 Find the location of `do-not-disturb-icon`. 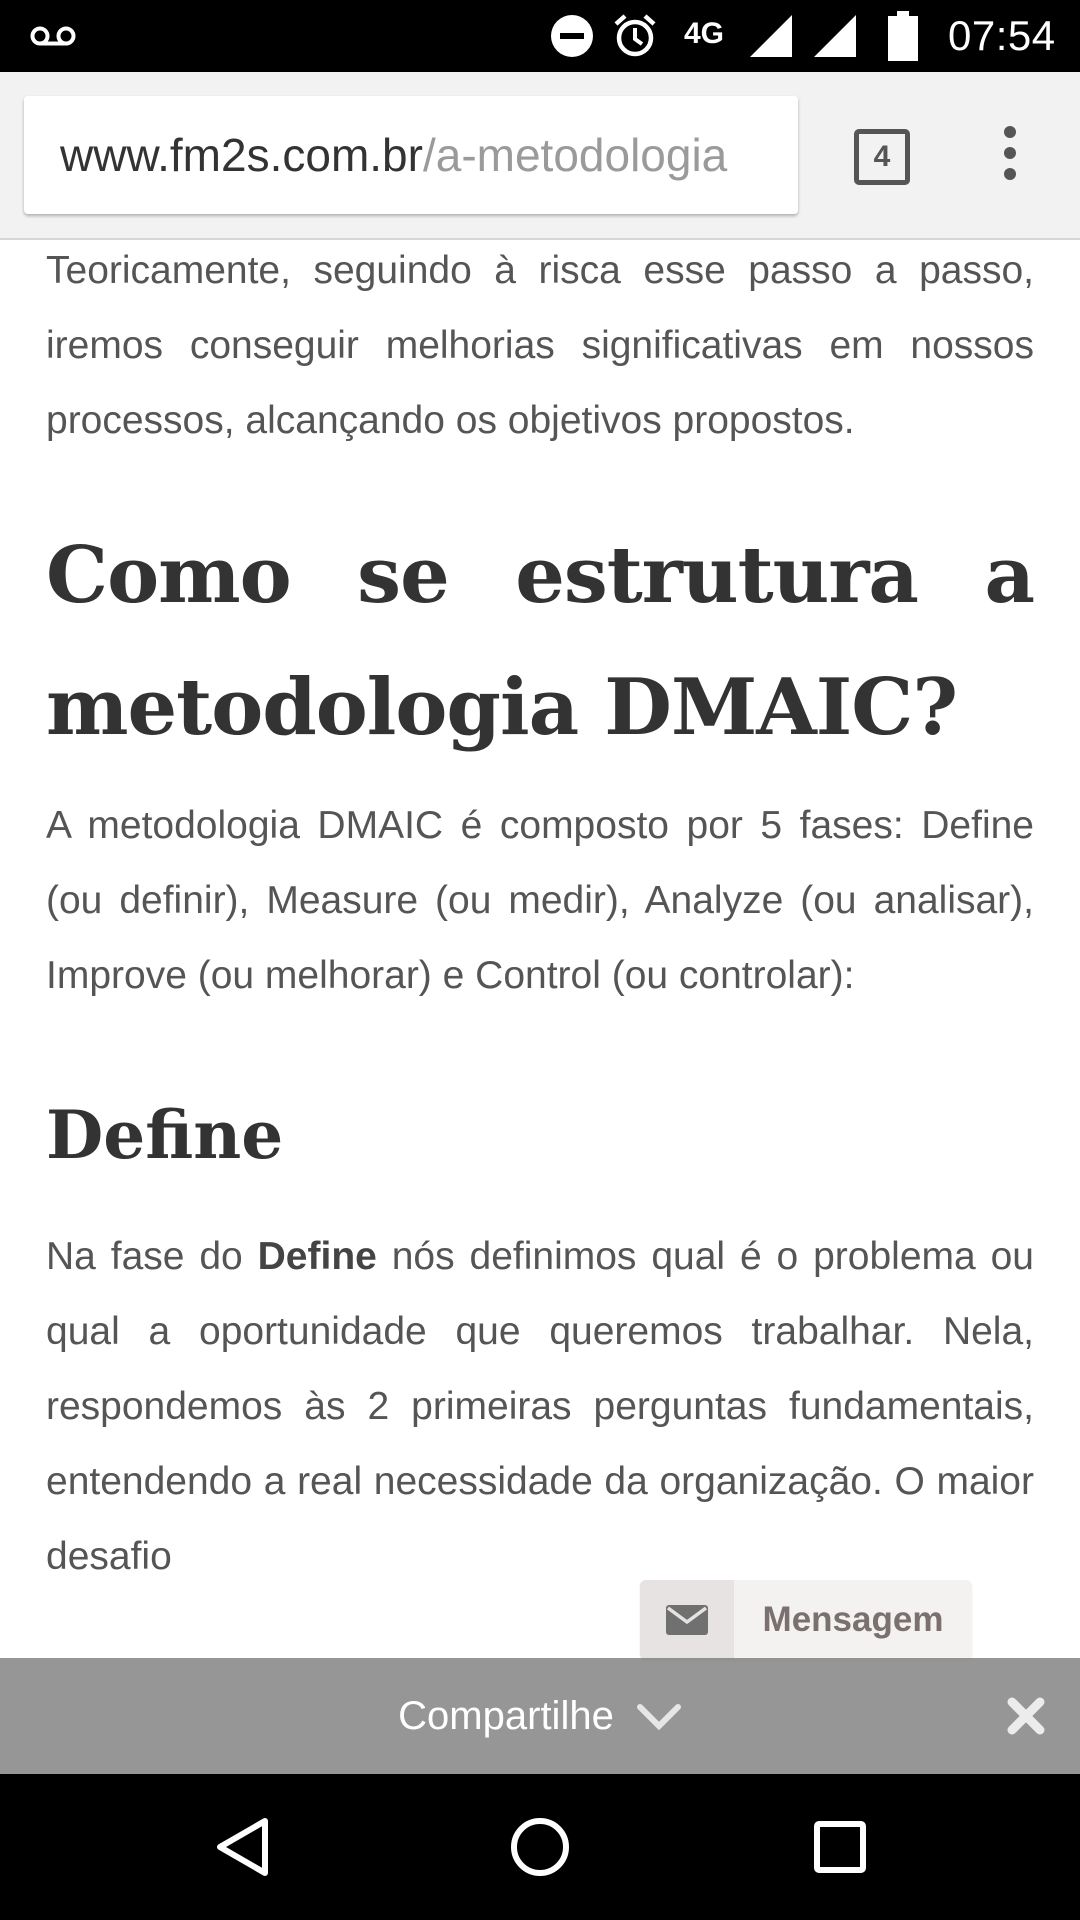

do-not-disturb-icon is located at coordinates (572, 36).